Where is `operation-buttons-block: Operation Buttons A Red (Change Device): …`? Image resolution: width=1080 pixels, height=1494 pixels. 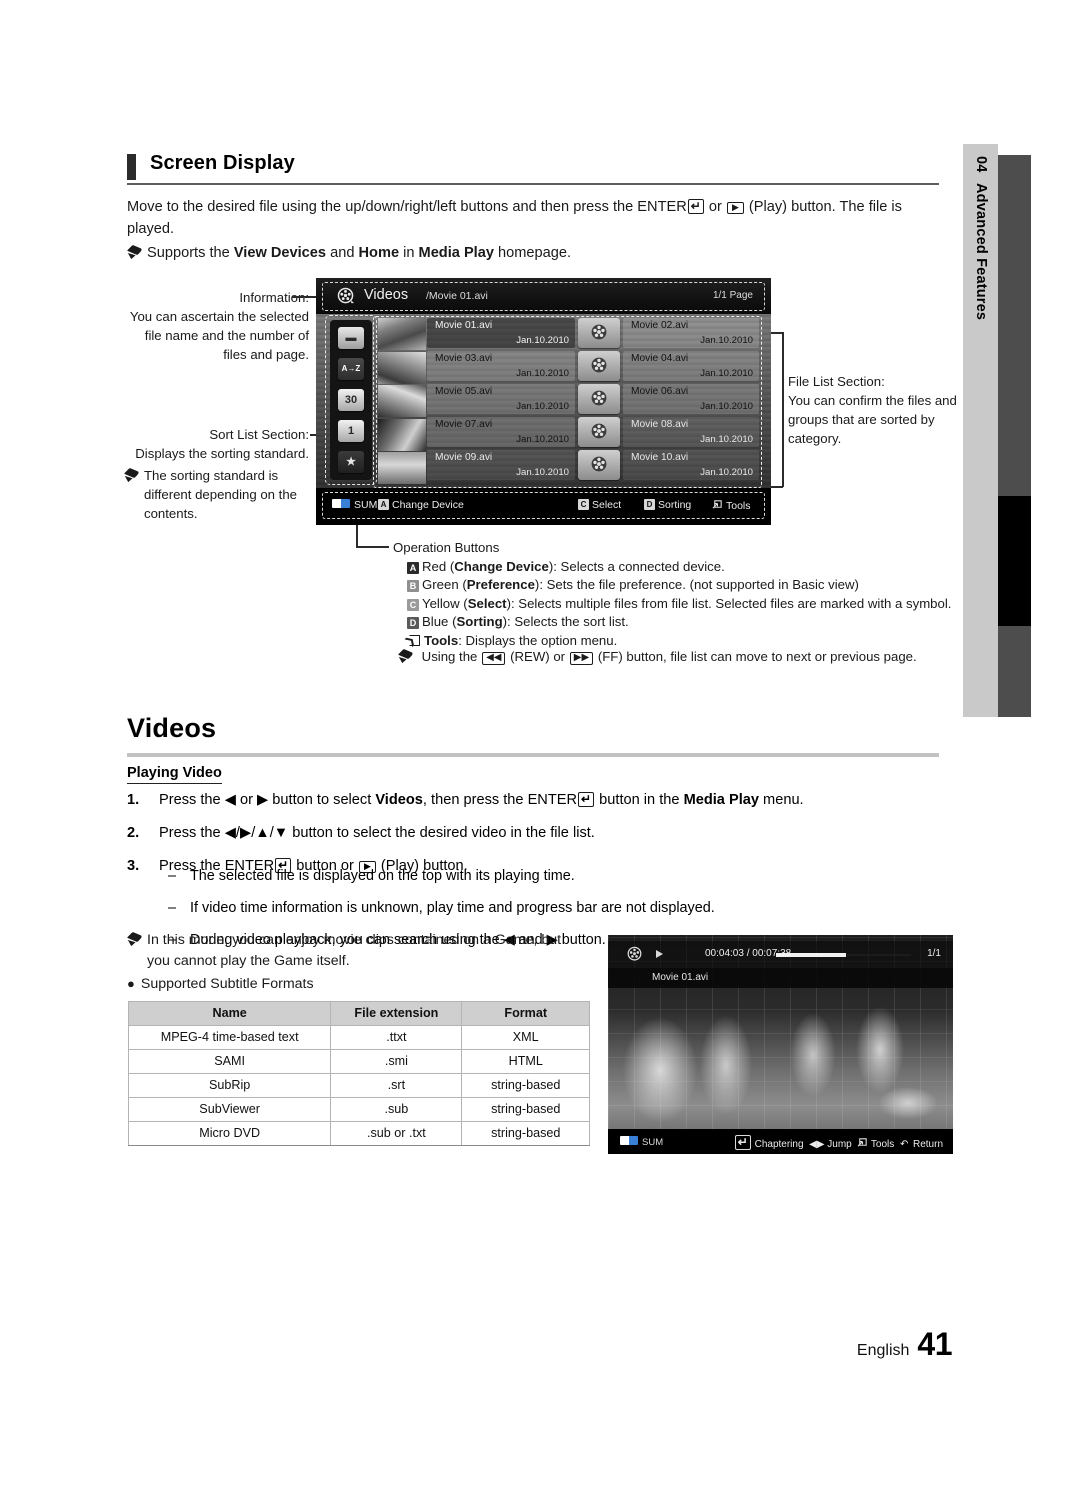 operation-buttons-block: Operation Buttons A Red (Change Device): … is located at coordinates (673, 594).